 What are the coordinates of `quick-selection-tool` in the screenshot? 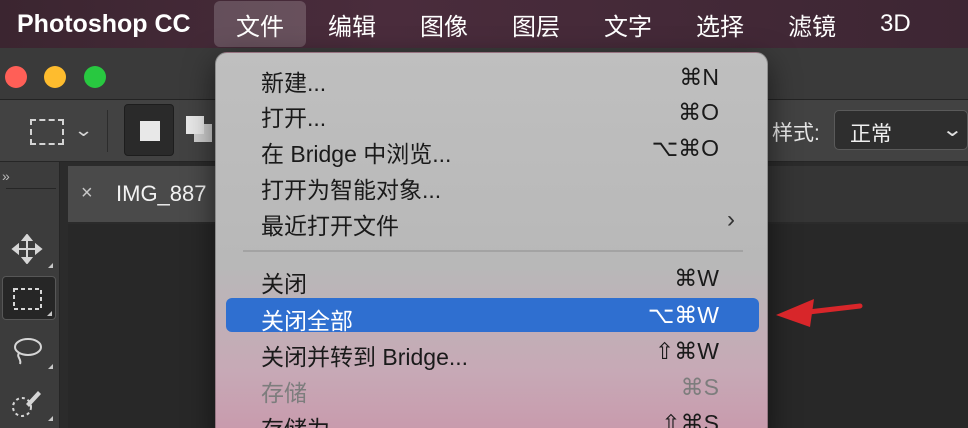 It's located at (29, 402).